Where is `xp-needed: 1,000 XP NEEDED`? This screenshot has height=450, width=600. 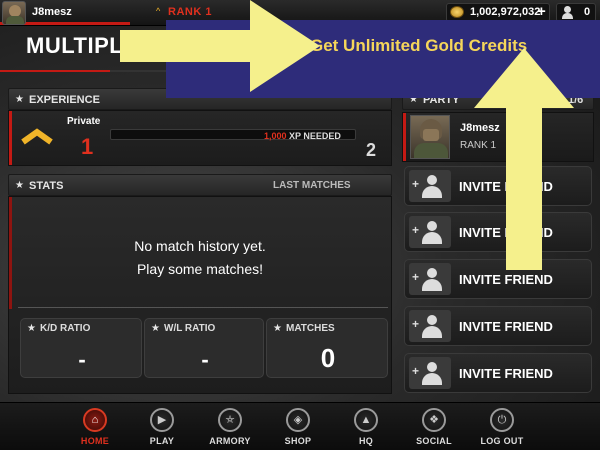
xp-needed: 1,000 XP NEEDED is located at coordinates (302, 136).